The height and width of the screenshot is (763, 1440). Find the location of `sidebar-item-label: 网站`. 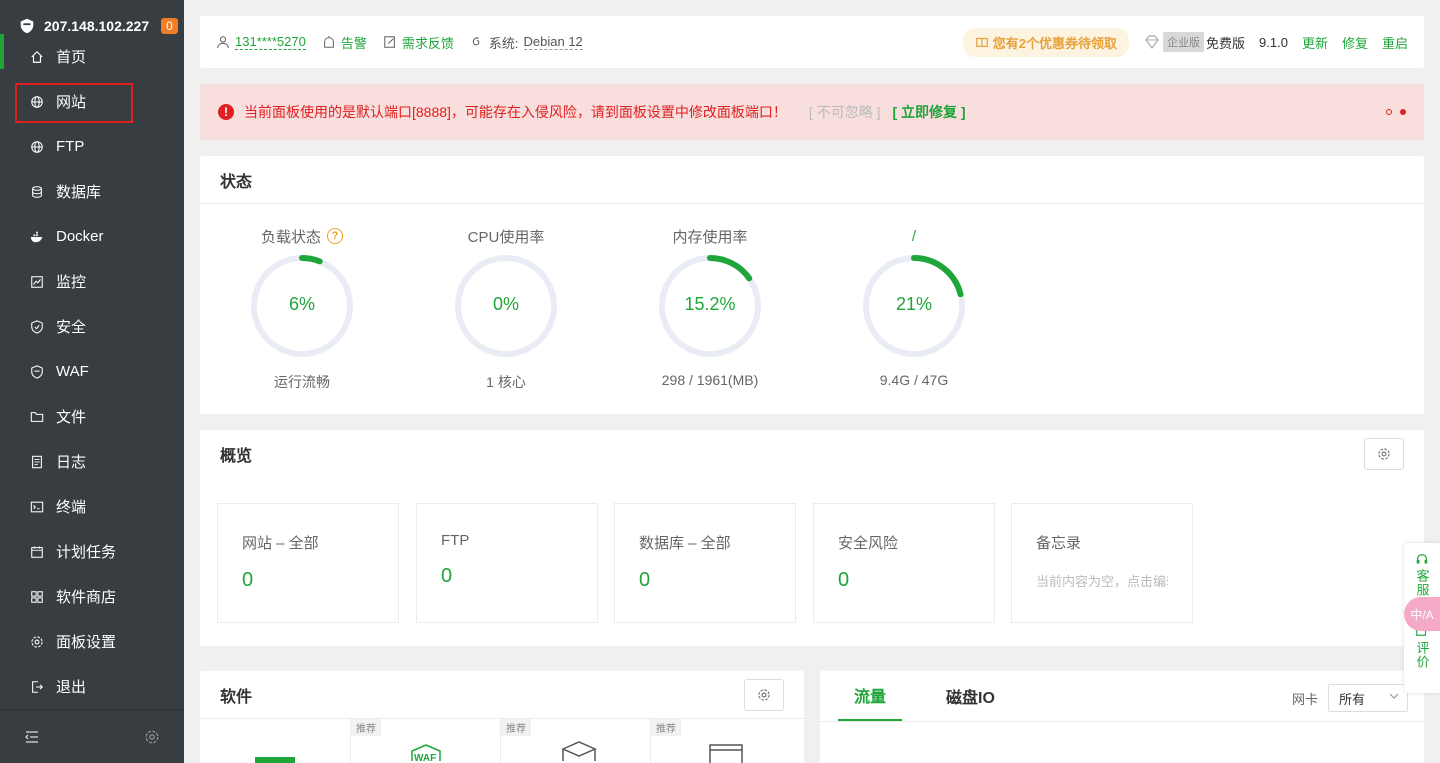

sidebar-item-label: 网站 is located at coordinates (71, 102).